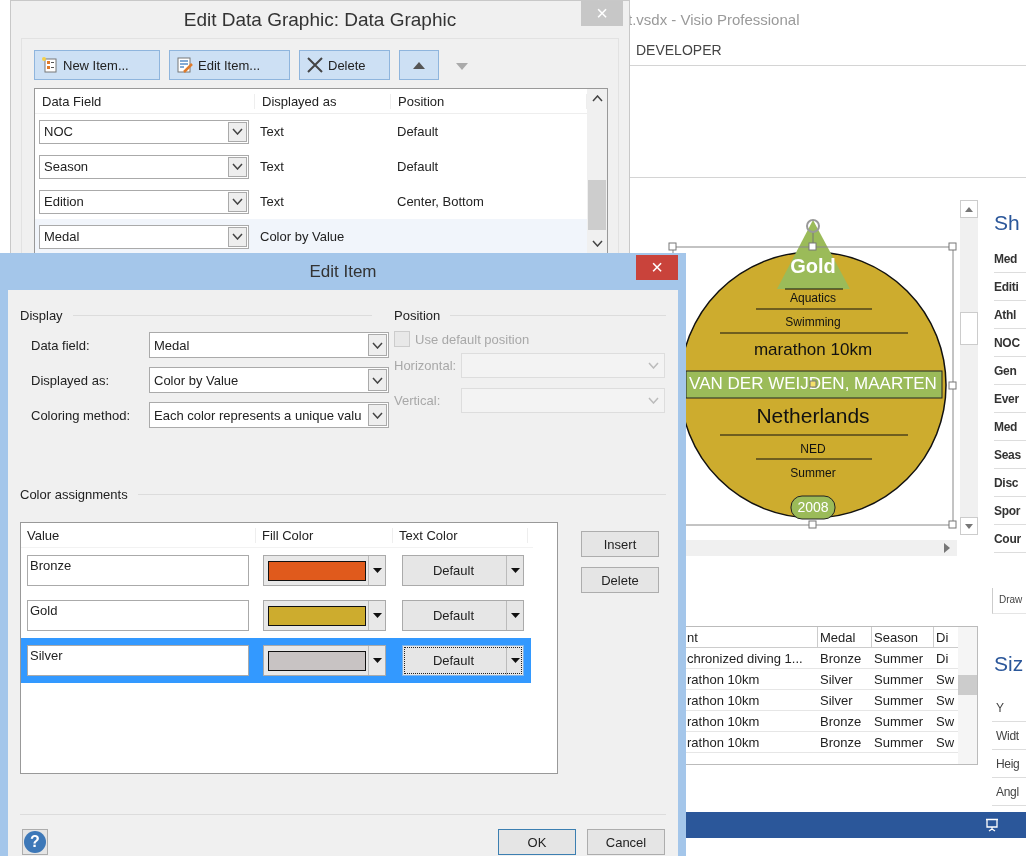  I want to click on property-label: Disc, so click(1010, 483).